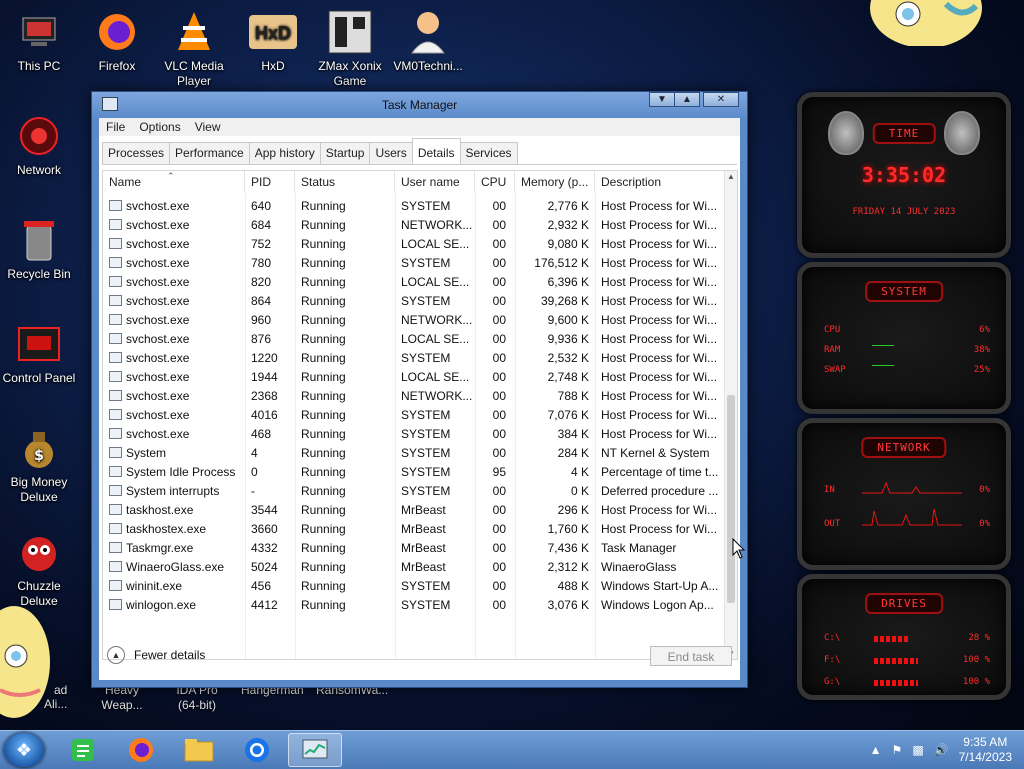  What do you see at coordinates (209, 153) in the screenshot?
I see `tab-performance: Performance` at bounding box center [209, 153].